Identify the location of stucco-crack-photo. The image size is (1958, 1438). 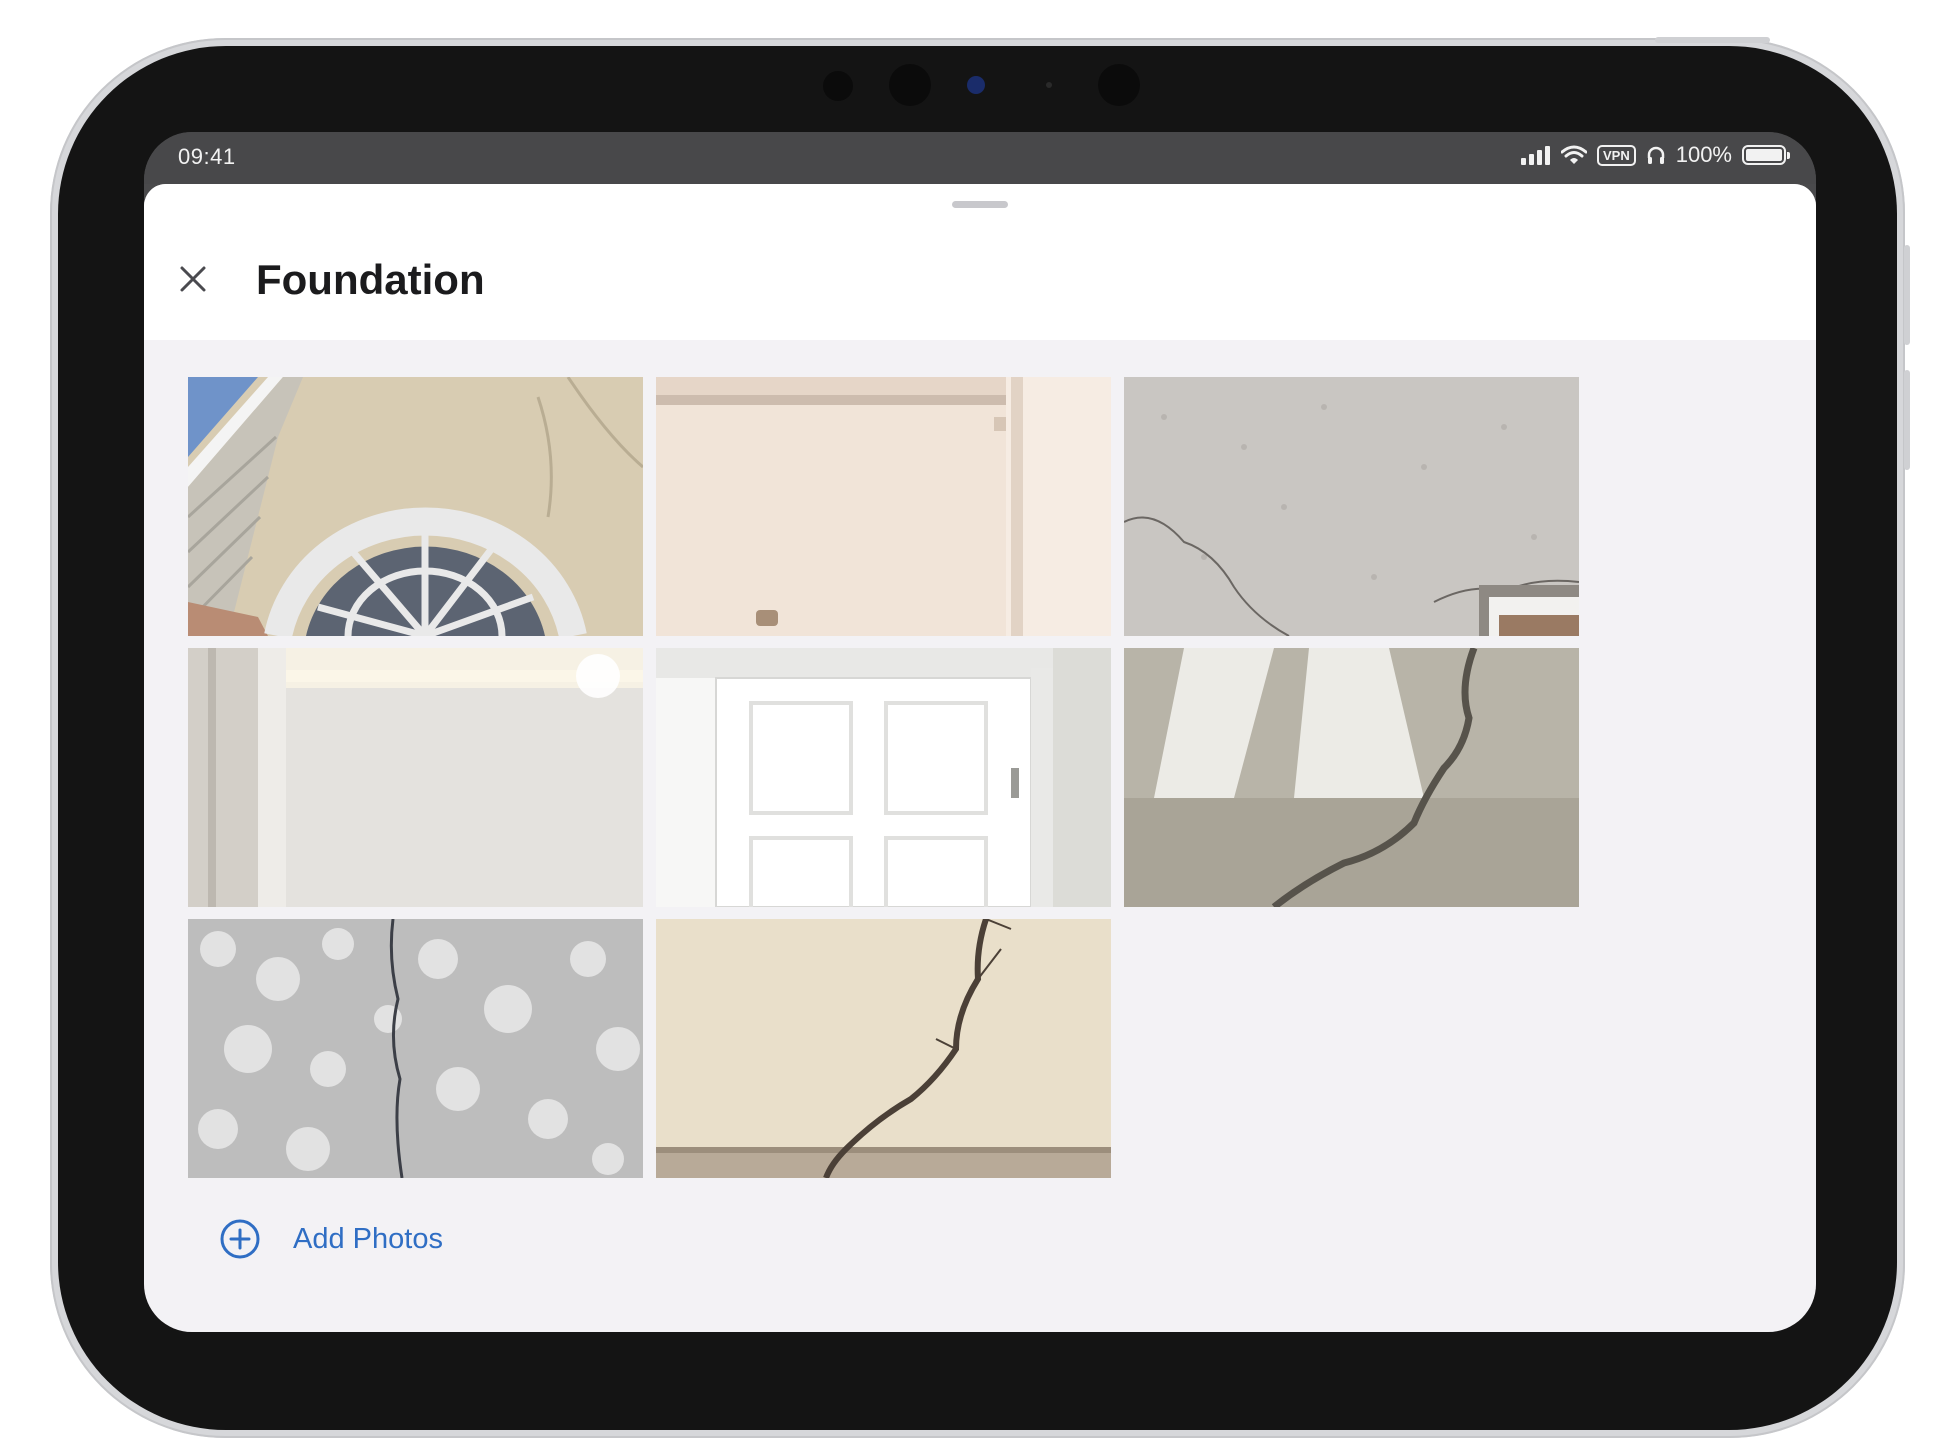
(1351, 506).